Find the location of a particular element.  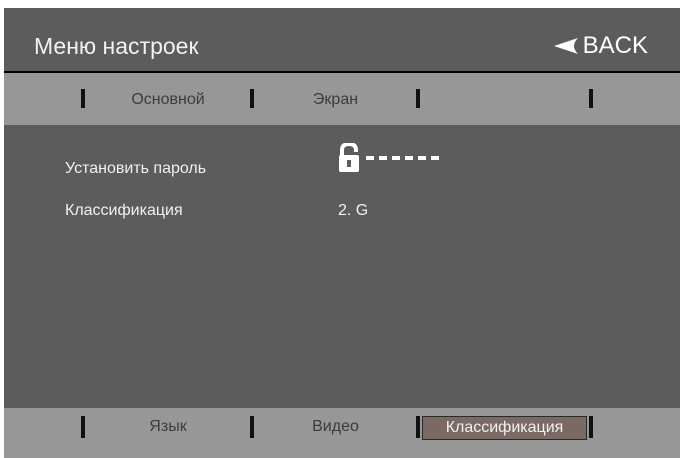

top-tab-bar: Основной Экран is located at coordinates (342, 99).